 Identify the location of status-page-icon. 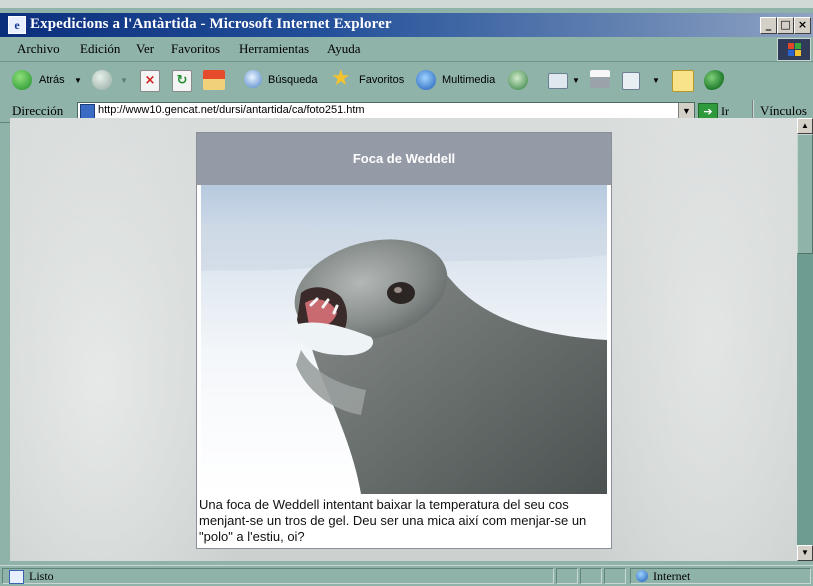
(16, 577).